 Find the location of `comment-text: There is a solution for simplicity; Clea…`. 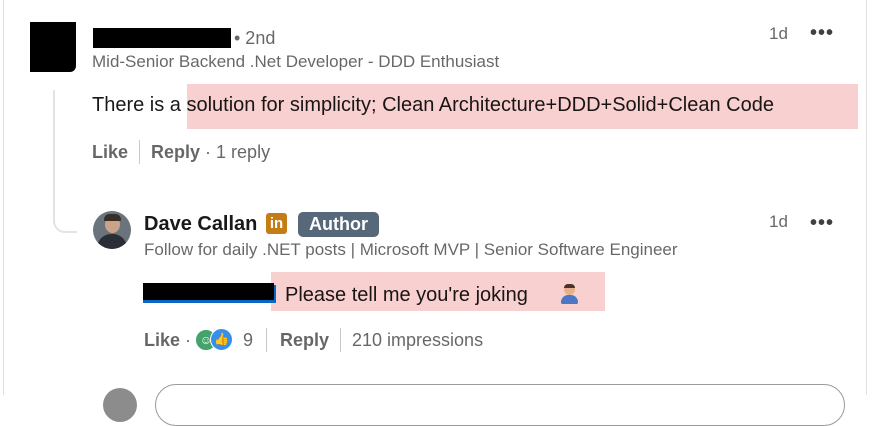

comment-text: There is a solution for simplicity; Clea… is located at coordinates (433, 105).